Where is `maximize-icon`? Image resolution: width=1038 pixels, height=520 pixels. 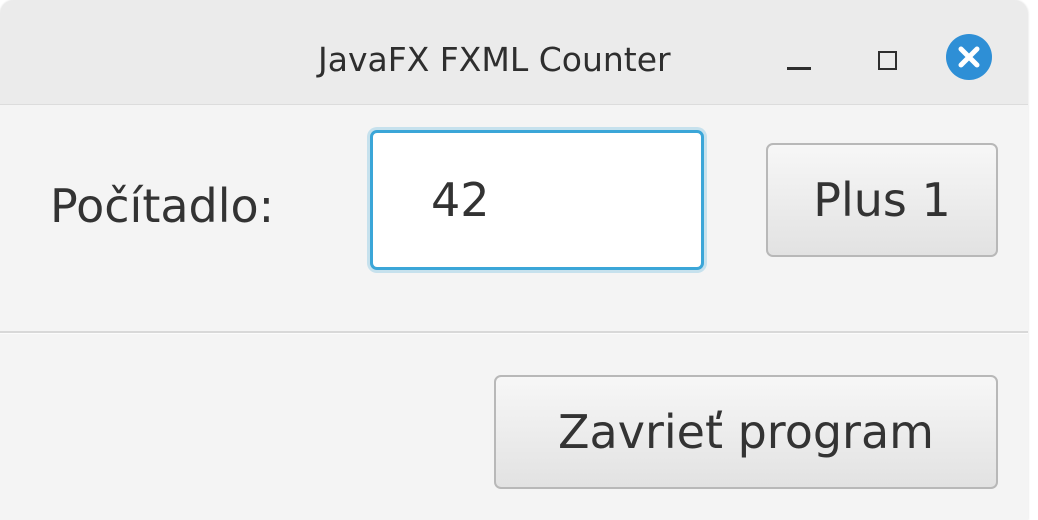
maximize-icon is located at coordinates (887, 60).